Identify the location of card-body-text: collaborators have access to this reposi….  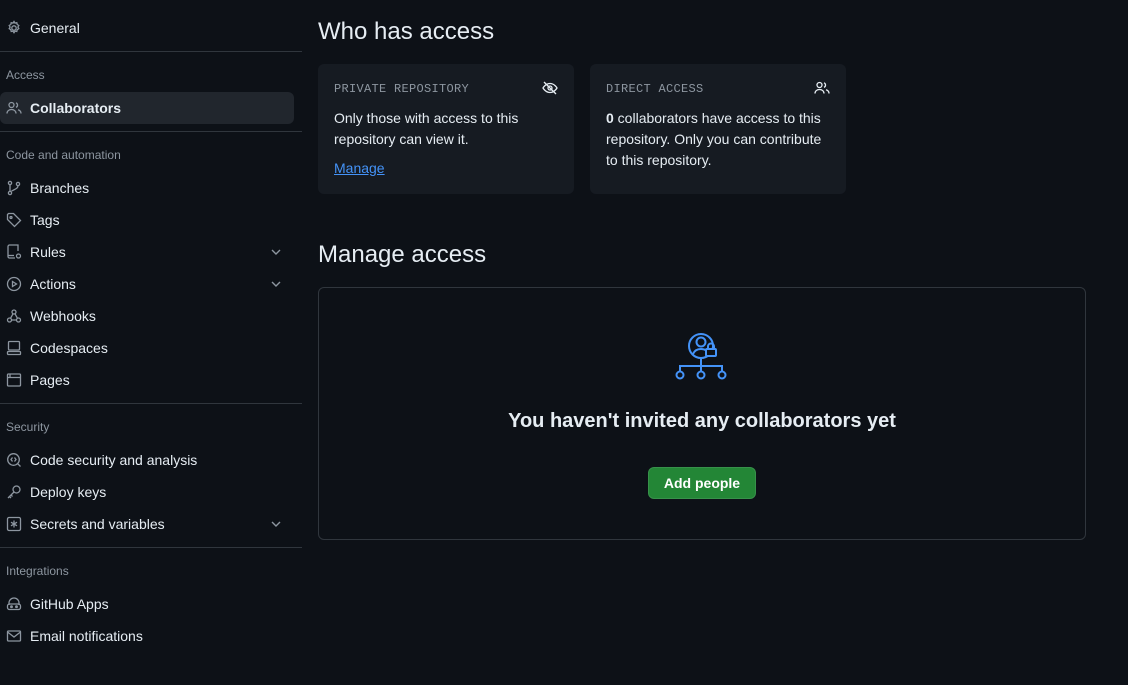
(714, 139).